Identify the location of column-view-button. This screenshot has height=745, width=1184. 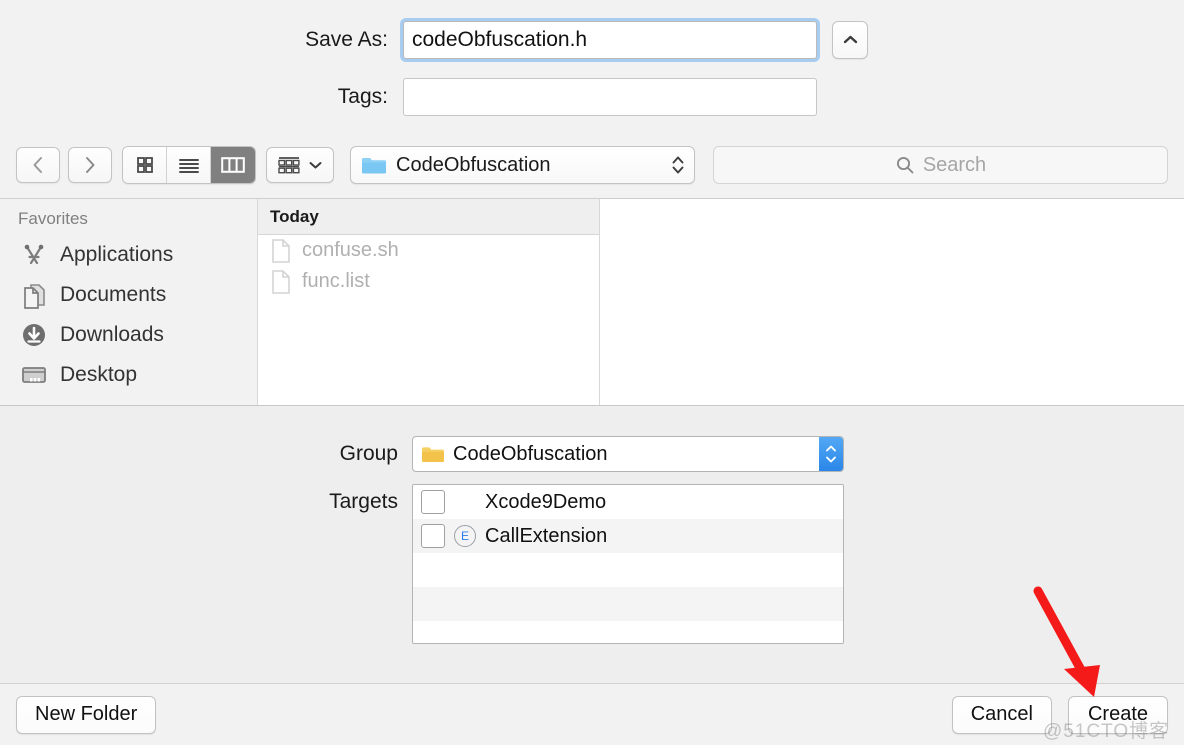
(233, 165).